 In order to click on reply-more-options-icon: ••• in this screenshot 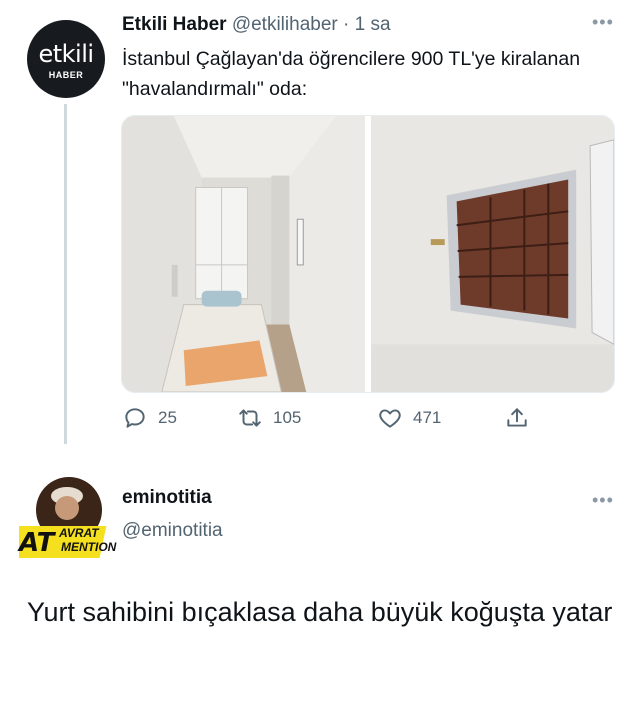, I will do `click(603, 500)`.